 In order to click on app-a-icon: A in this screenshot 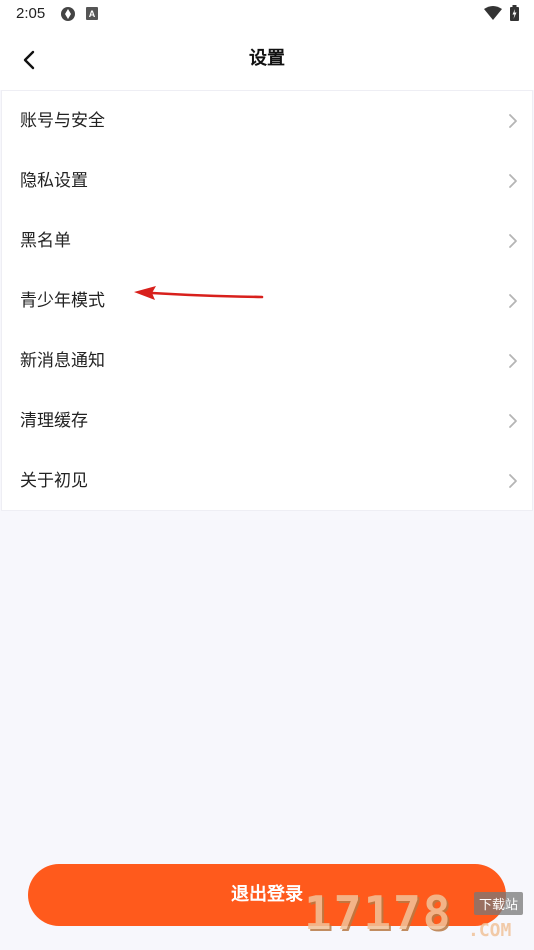, I will do `click(92, 13)`.